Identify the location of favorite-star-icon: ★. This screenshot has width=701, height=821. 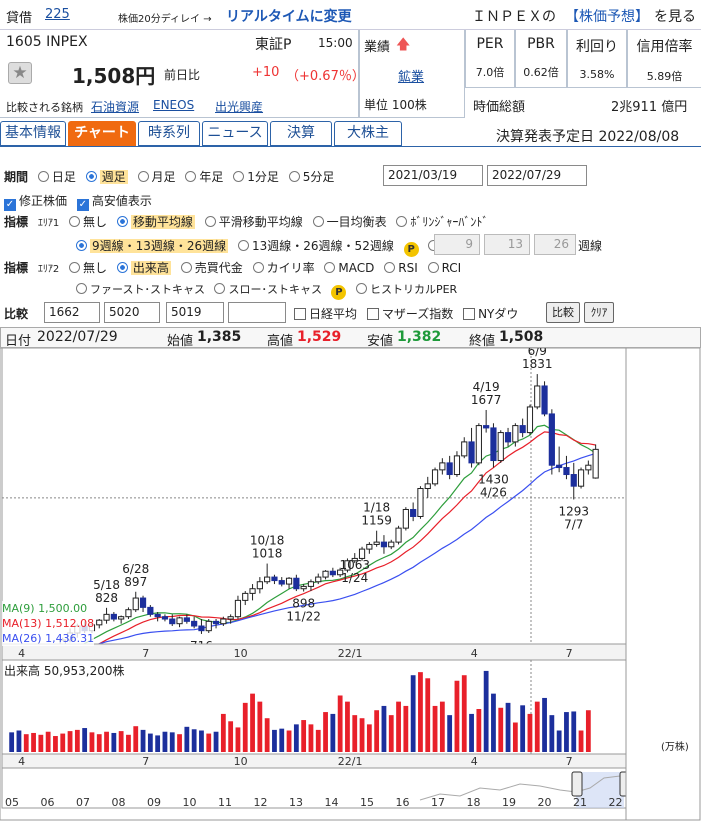
(20, 73).